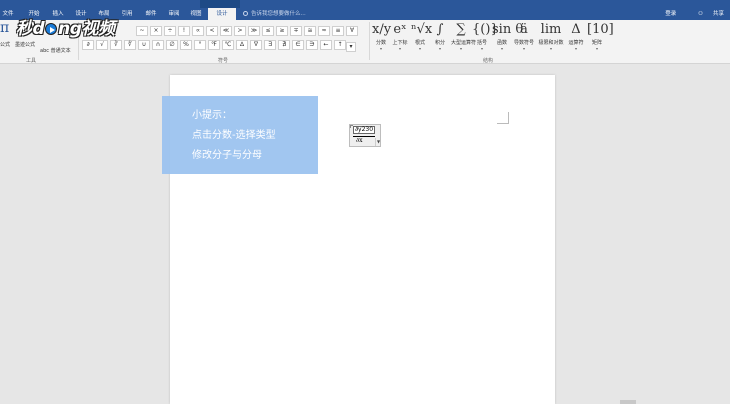 The width and height of the screenshot is (730, 404). What do you see at coordinates (88, 45) in the screenshot?
I see `symbol-button: ∂` at bounding box center [88, 45].